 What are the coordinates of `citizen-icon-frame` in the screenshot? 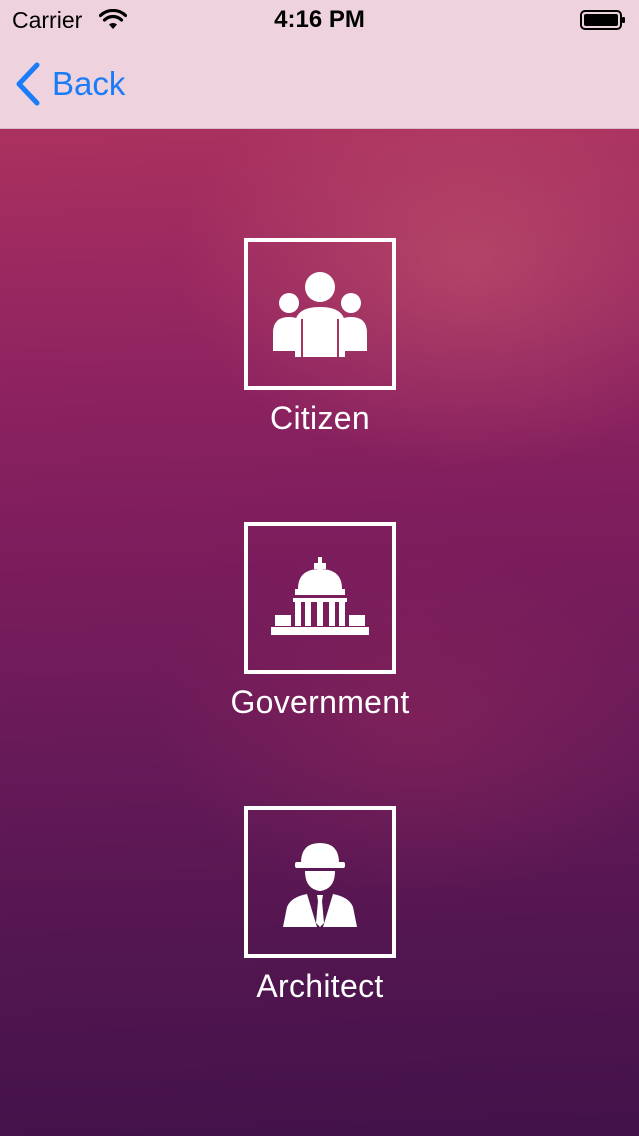 It's located at (320, 314).